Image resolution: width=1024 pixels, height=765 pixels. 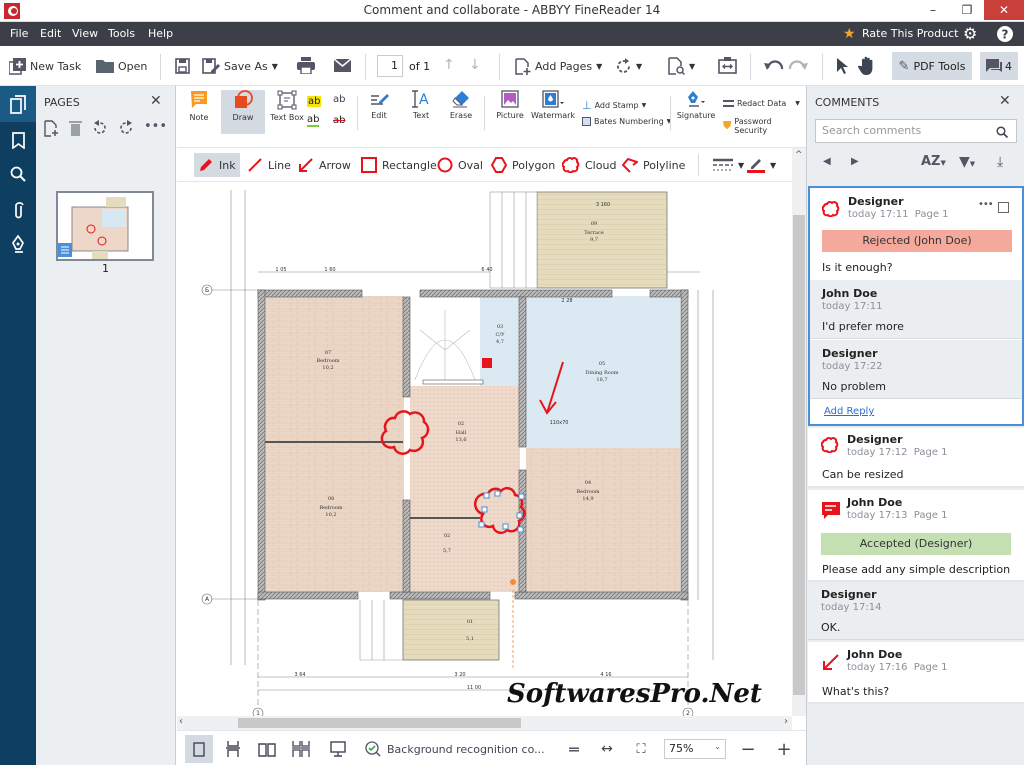 What do you see at coordinates (970, 33) in the screenshot?
I see `settings-gear-icon: ⚙` at bounding box center [970, 33].